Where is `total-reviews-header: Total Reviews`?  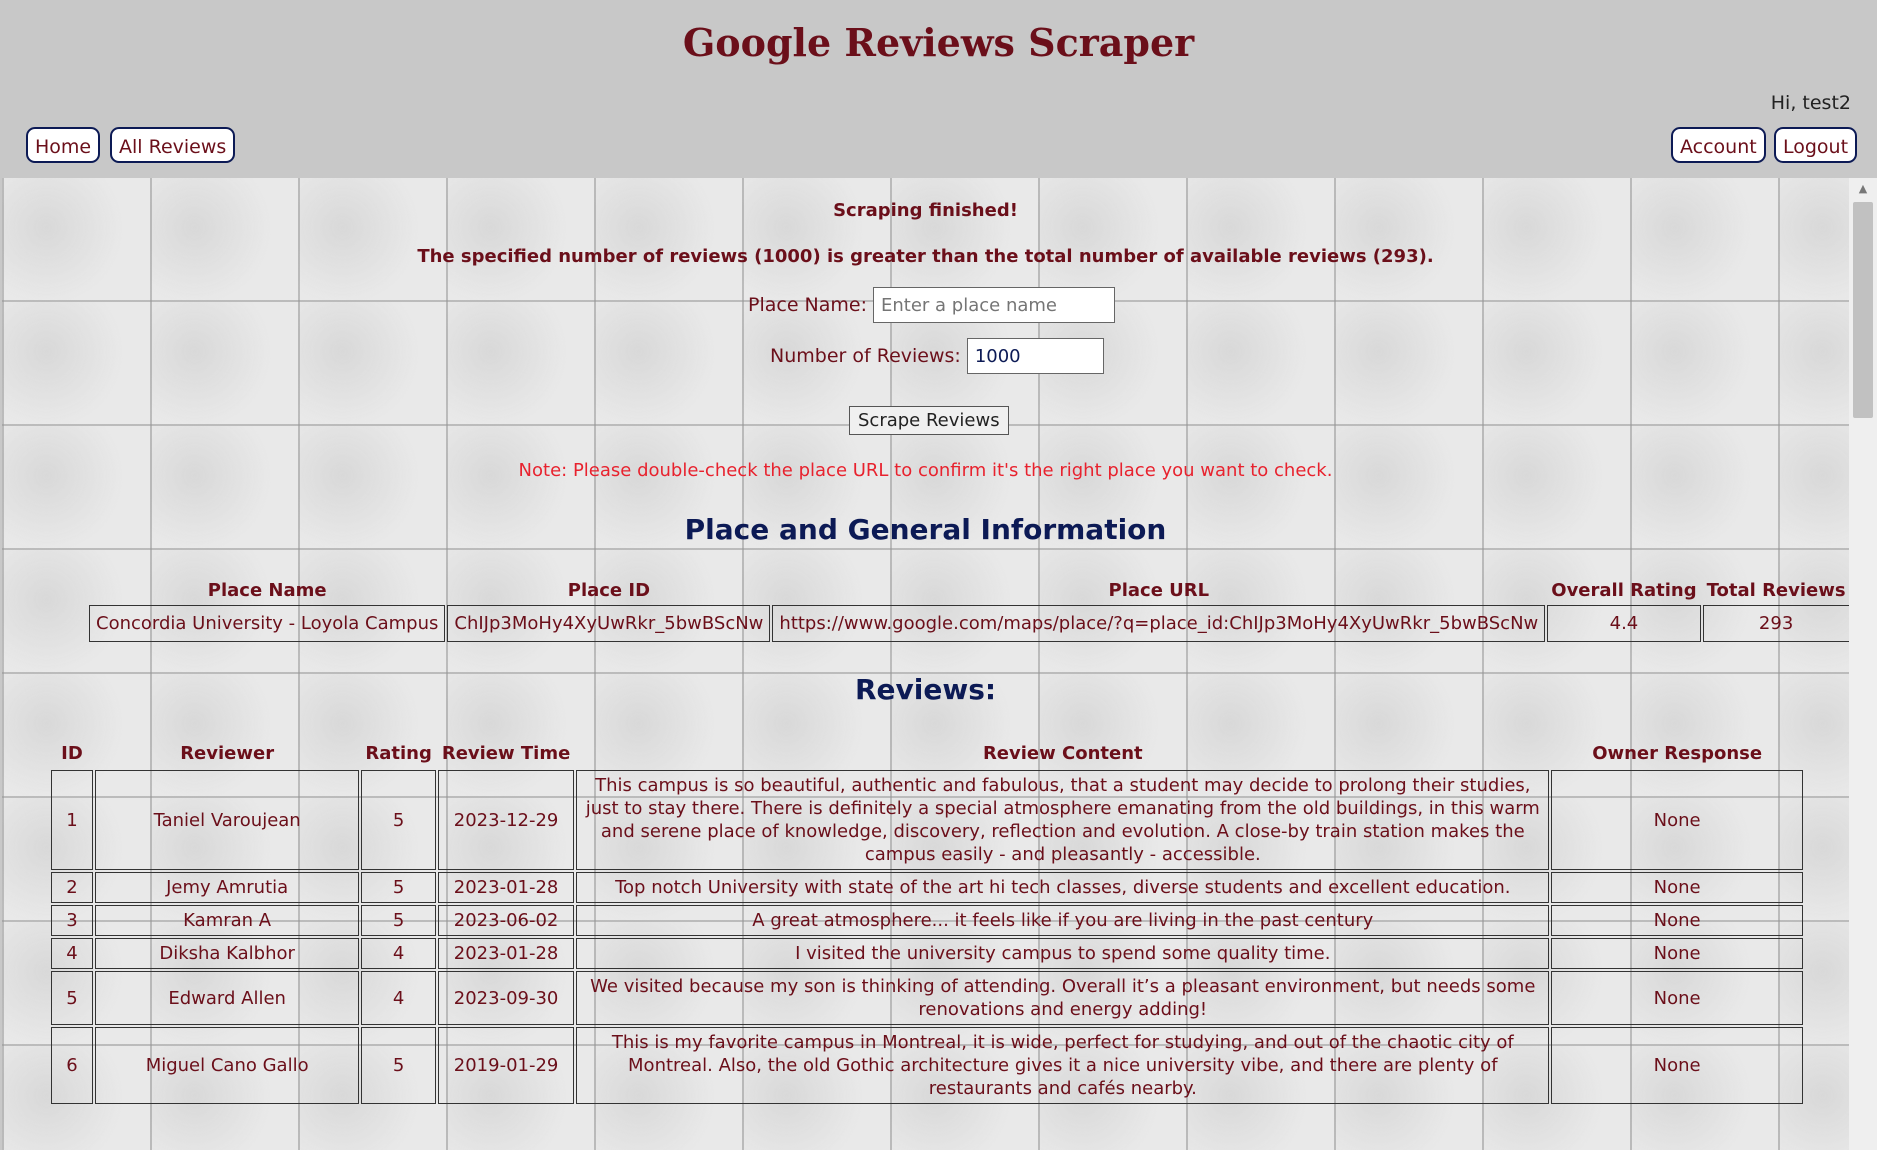
total-reviews-header: Total Reviews is located at coordinates (1776, 590).